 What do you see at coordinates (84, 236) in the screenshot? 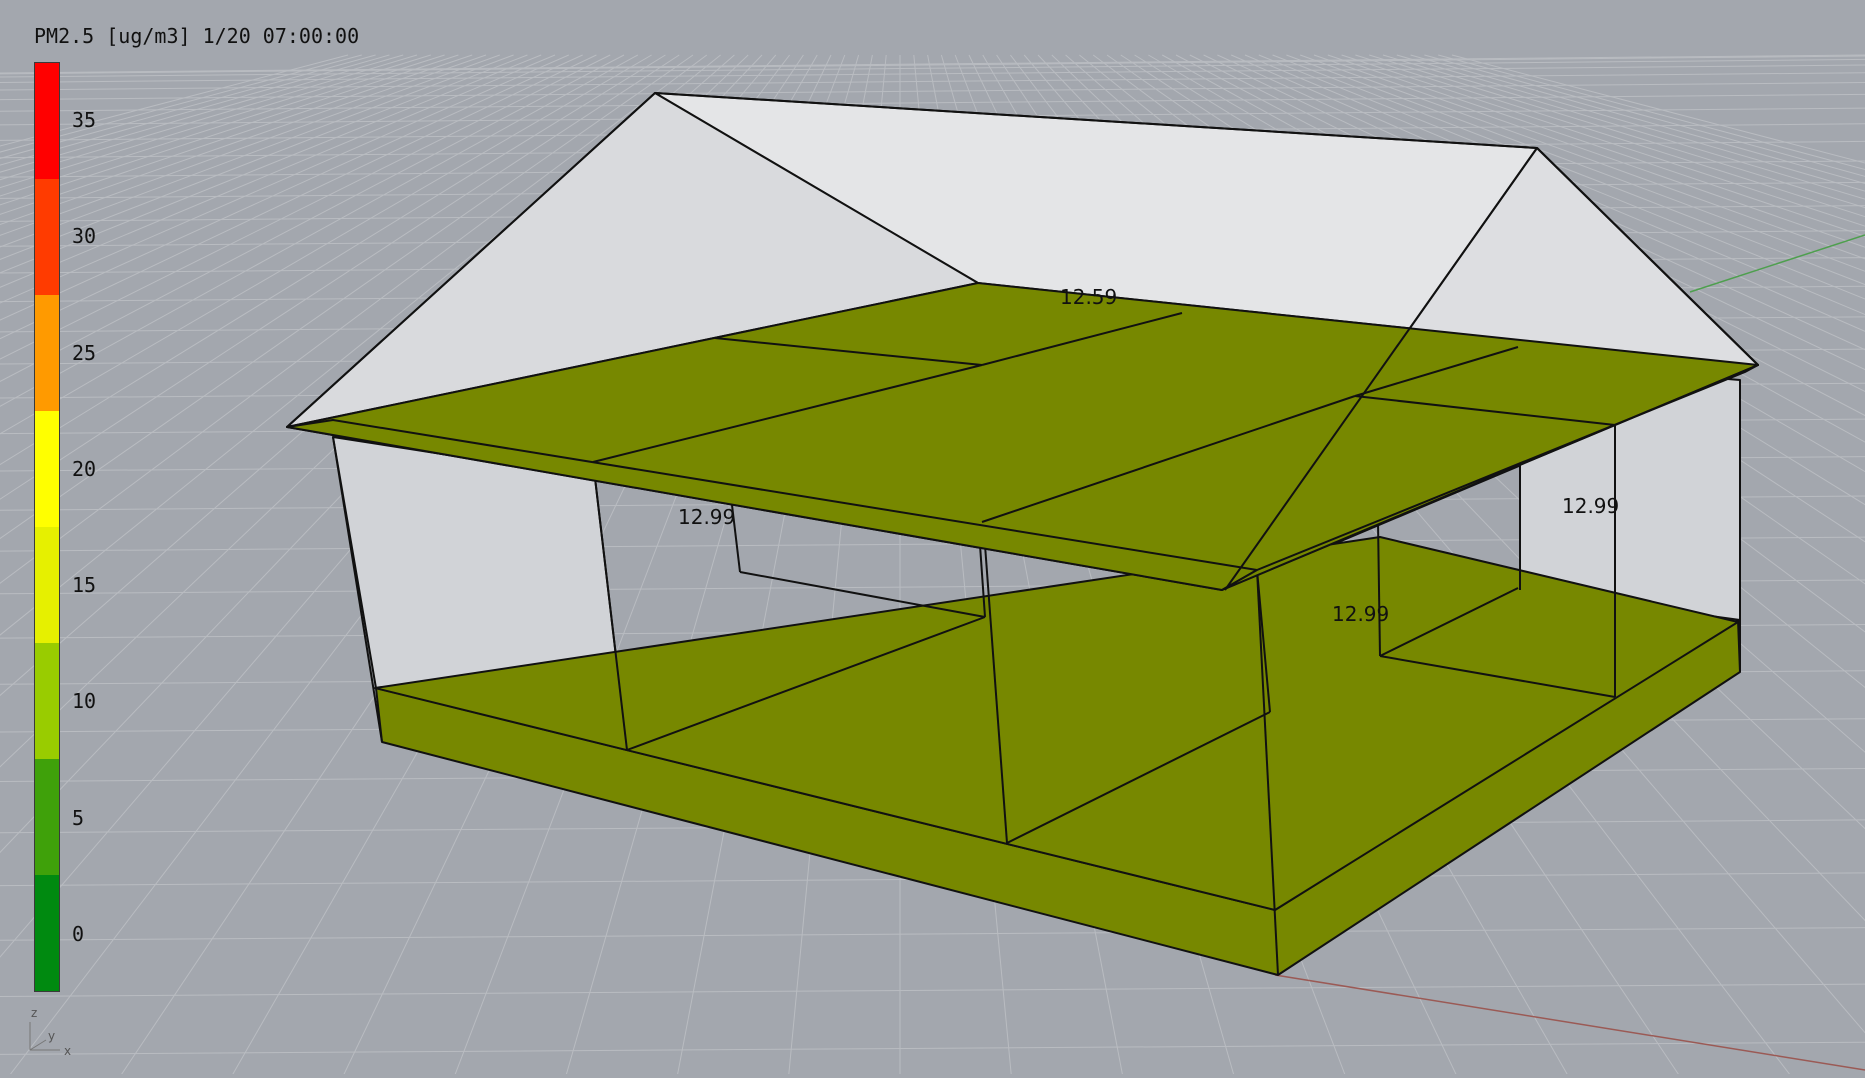
I see `legend-tick-label: 30` at bounding box center [84, 236].